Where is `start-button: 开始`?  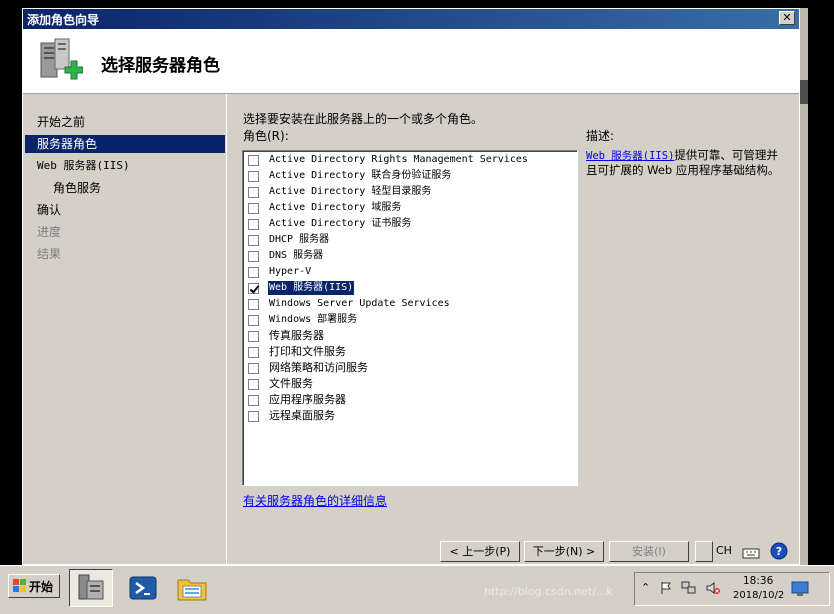 start-button: 开始 is located at coordinates (34, 586).